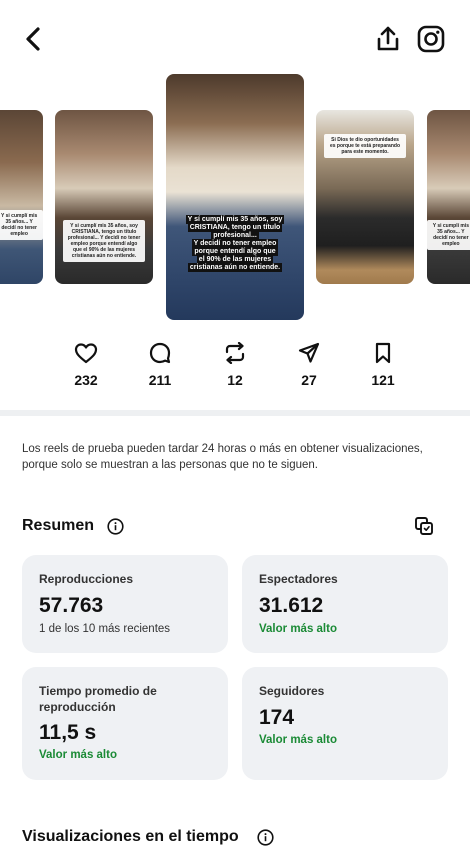 The width and height of the screenshot is (470, 866). I want to click on engagement-stats: 232 211 12 27 121, so click(235, 371).